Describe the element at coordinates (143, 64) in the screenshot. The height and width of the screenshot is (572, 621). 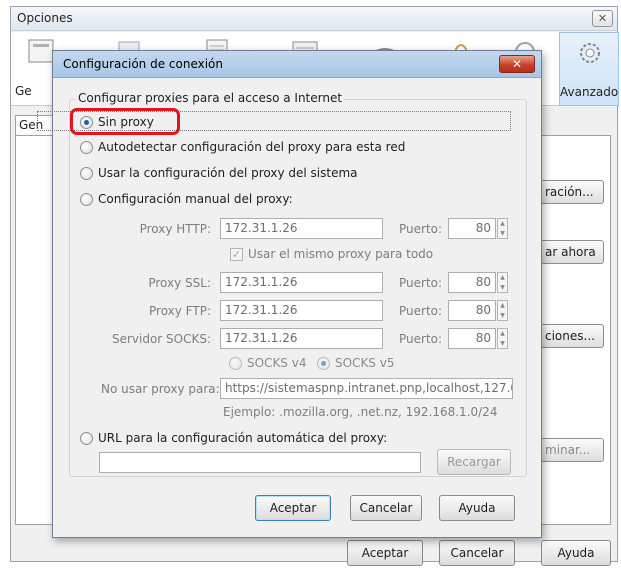
I see `dialog-title: Configuración de conexión` at that location.